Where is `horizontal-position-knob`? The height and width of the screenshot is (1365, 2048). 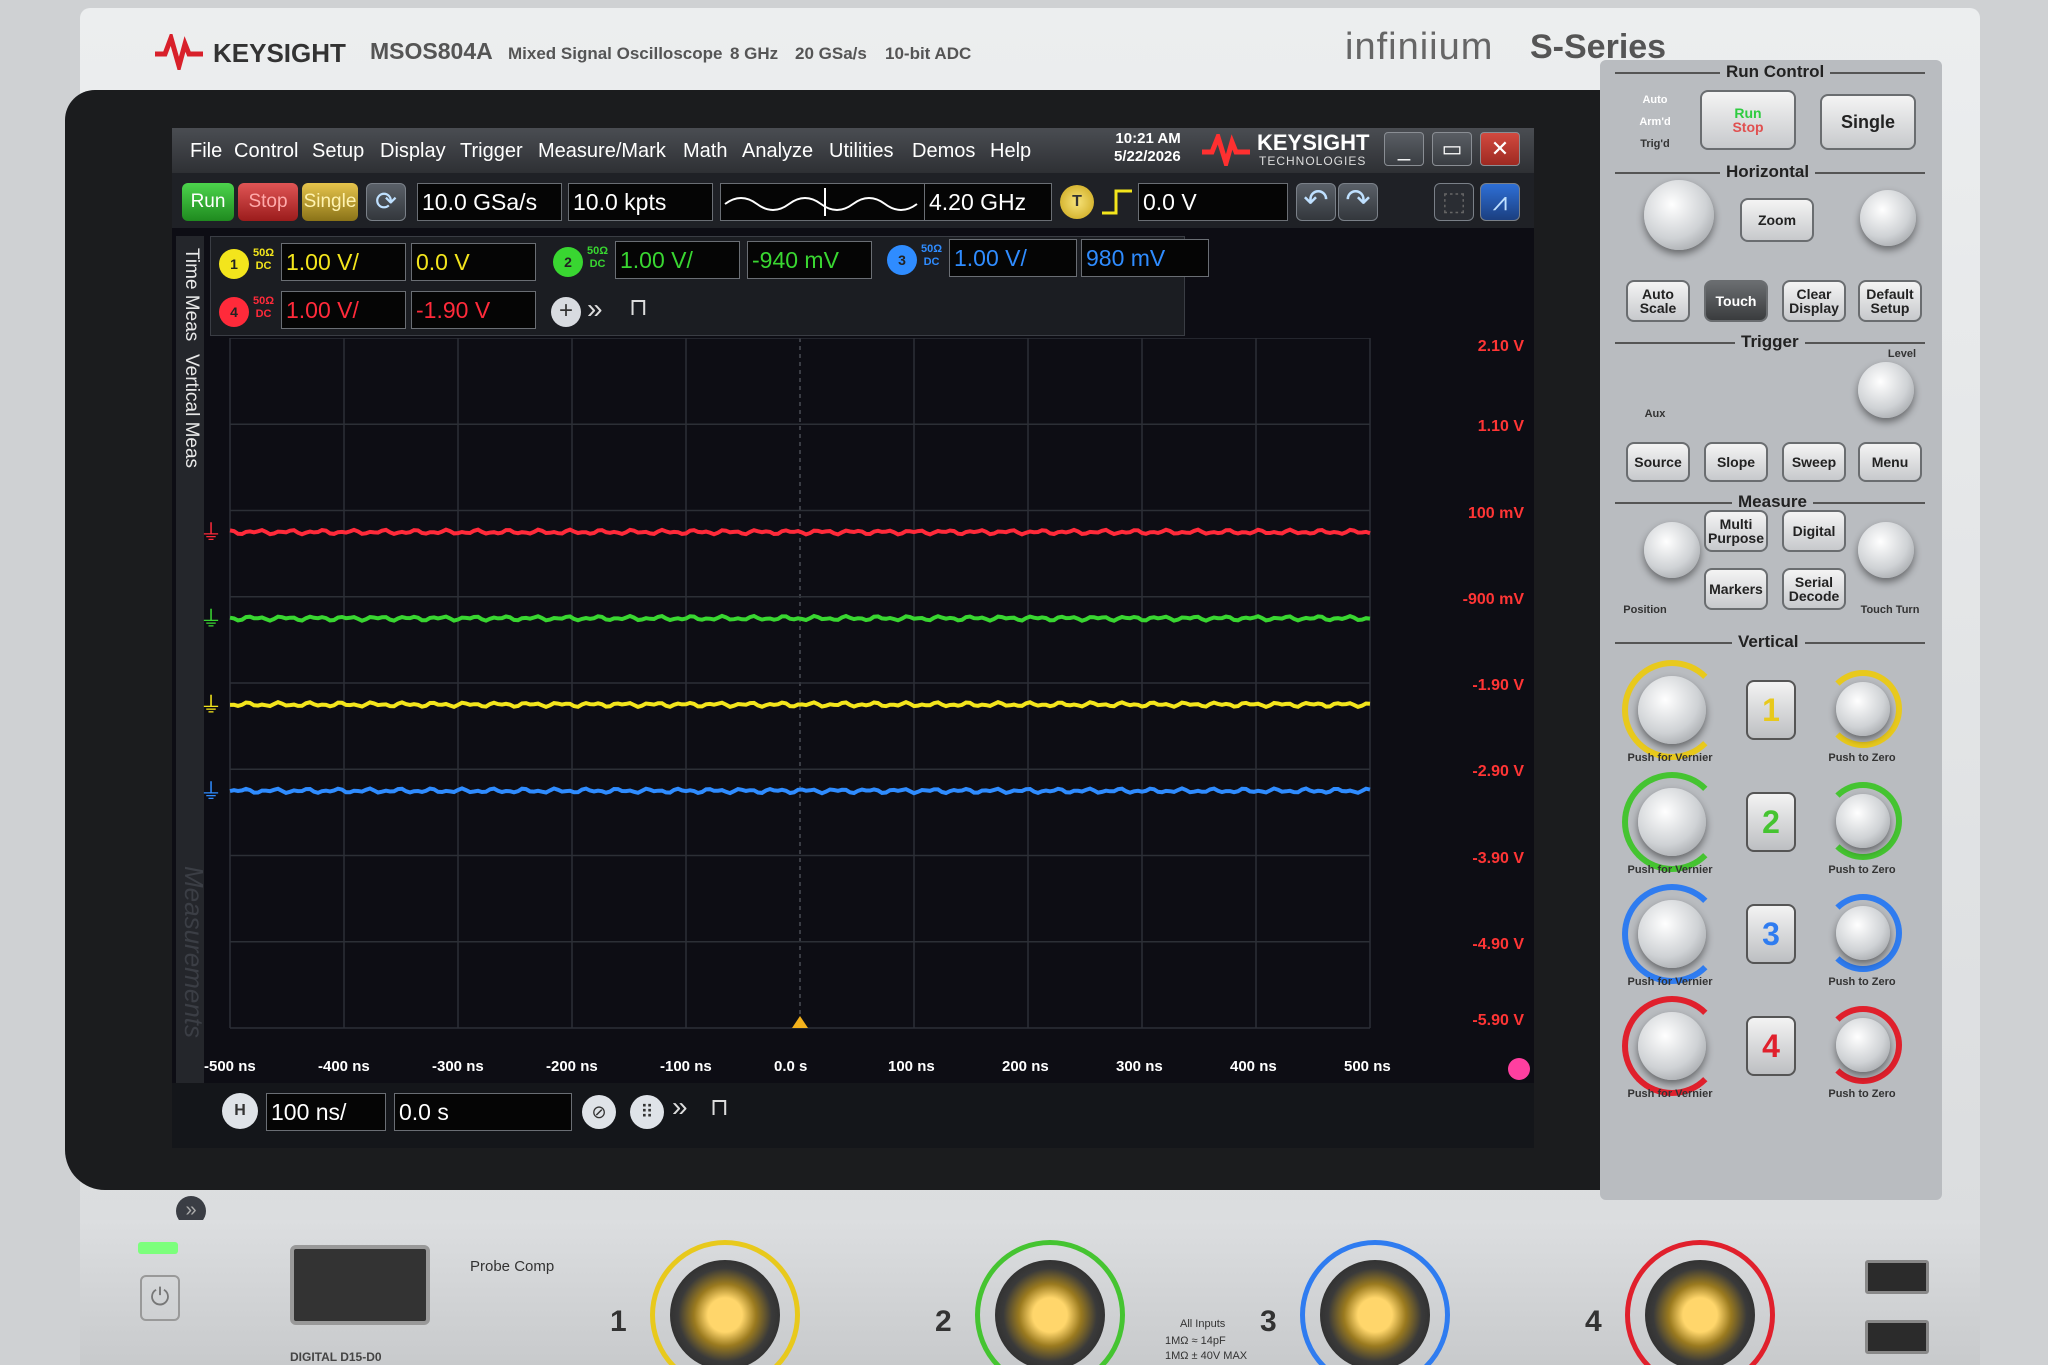 horizontal-position-knob is located at coordinates (1888, 218).